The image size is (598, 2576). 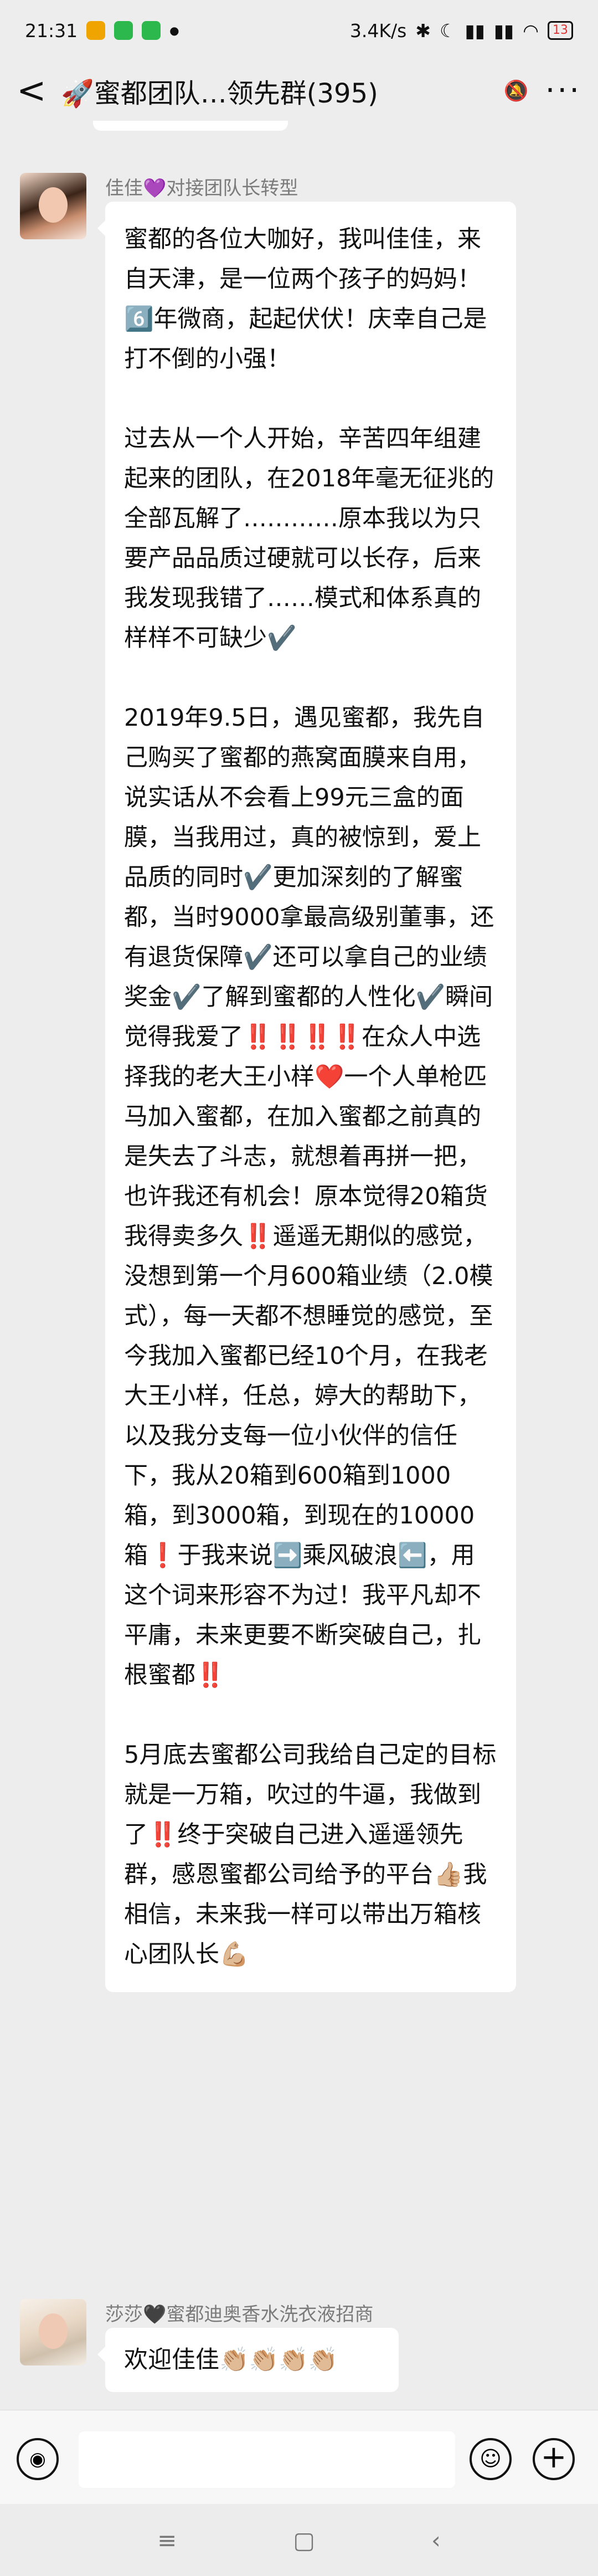 I want to click on message-input, so click(x=267, y=2459).